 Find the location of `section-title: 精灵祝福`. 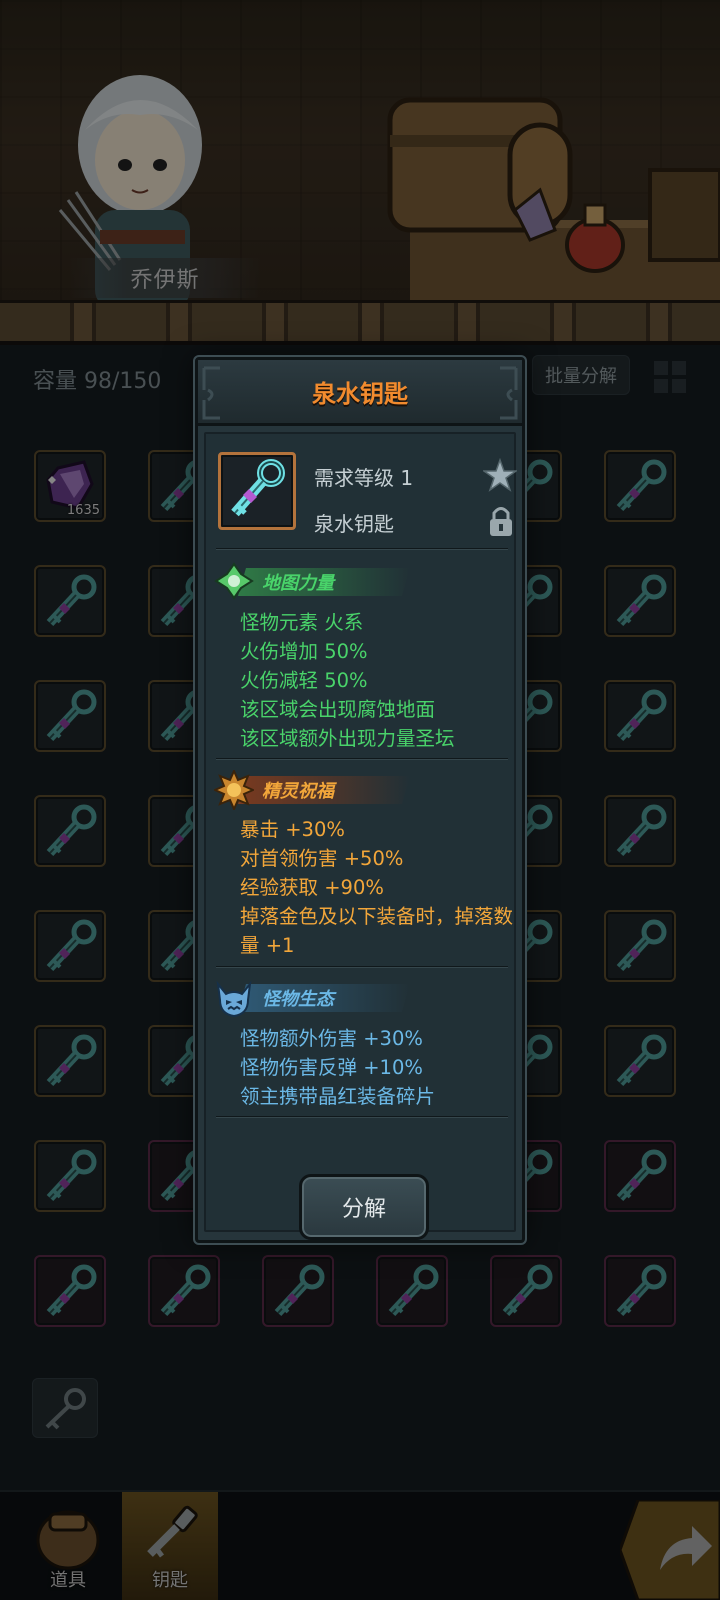

section-title: 精灵祝福 is located at coordinates (298, 791).